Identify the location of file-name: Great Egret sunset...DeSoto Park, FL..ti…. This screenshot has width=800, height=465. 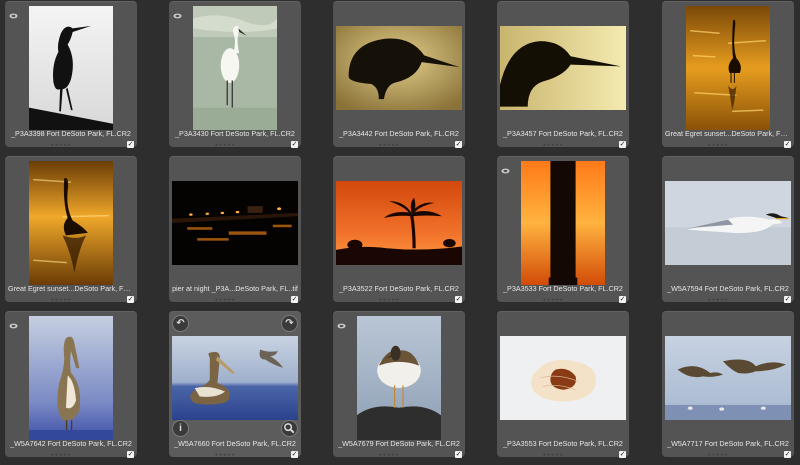
(71, 288).